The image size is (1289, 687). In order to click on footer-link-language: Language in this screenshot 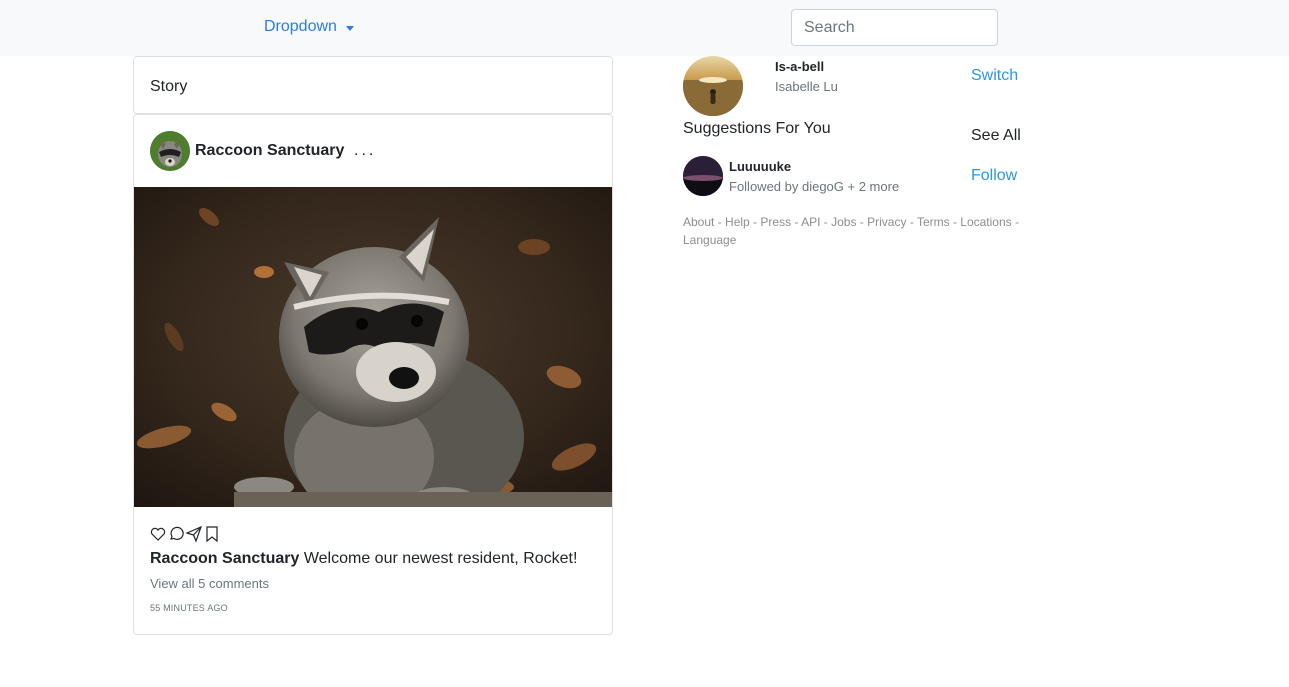, I will do `click(709, 240)`.